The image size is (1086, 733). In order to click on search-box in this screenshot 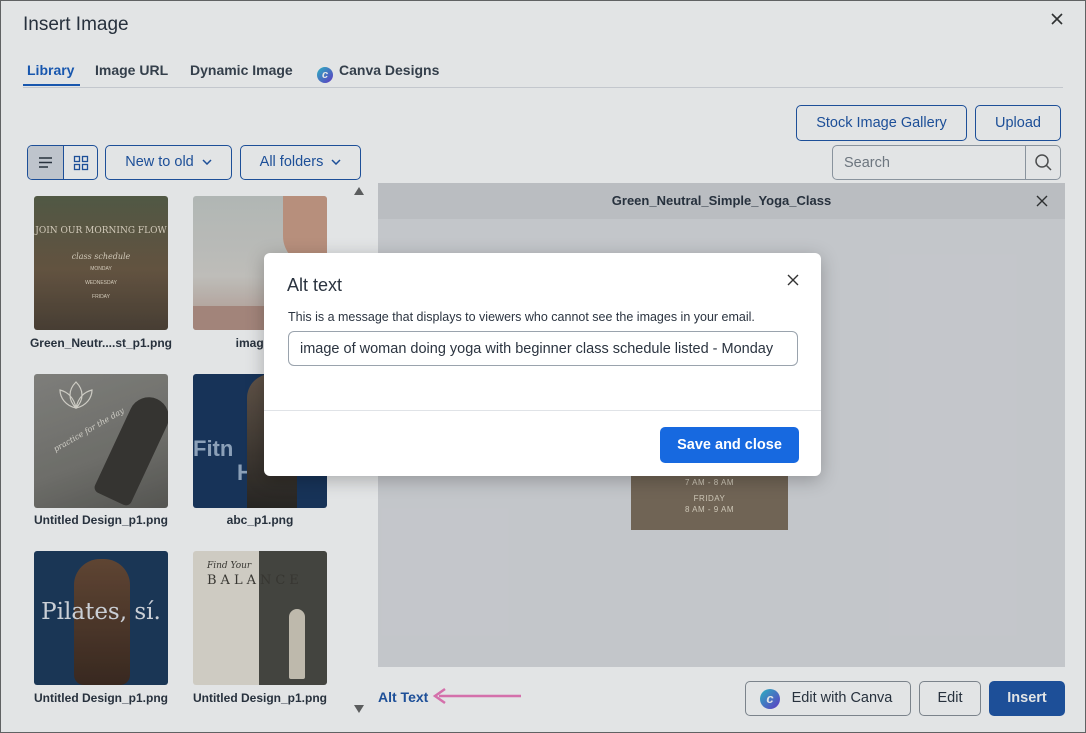, I will do `click(946, 162)`.